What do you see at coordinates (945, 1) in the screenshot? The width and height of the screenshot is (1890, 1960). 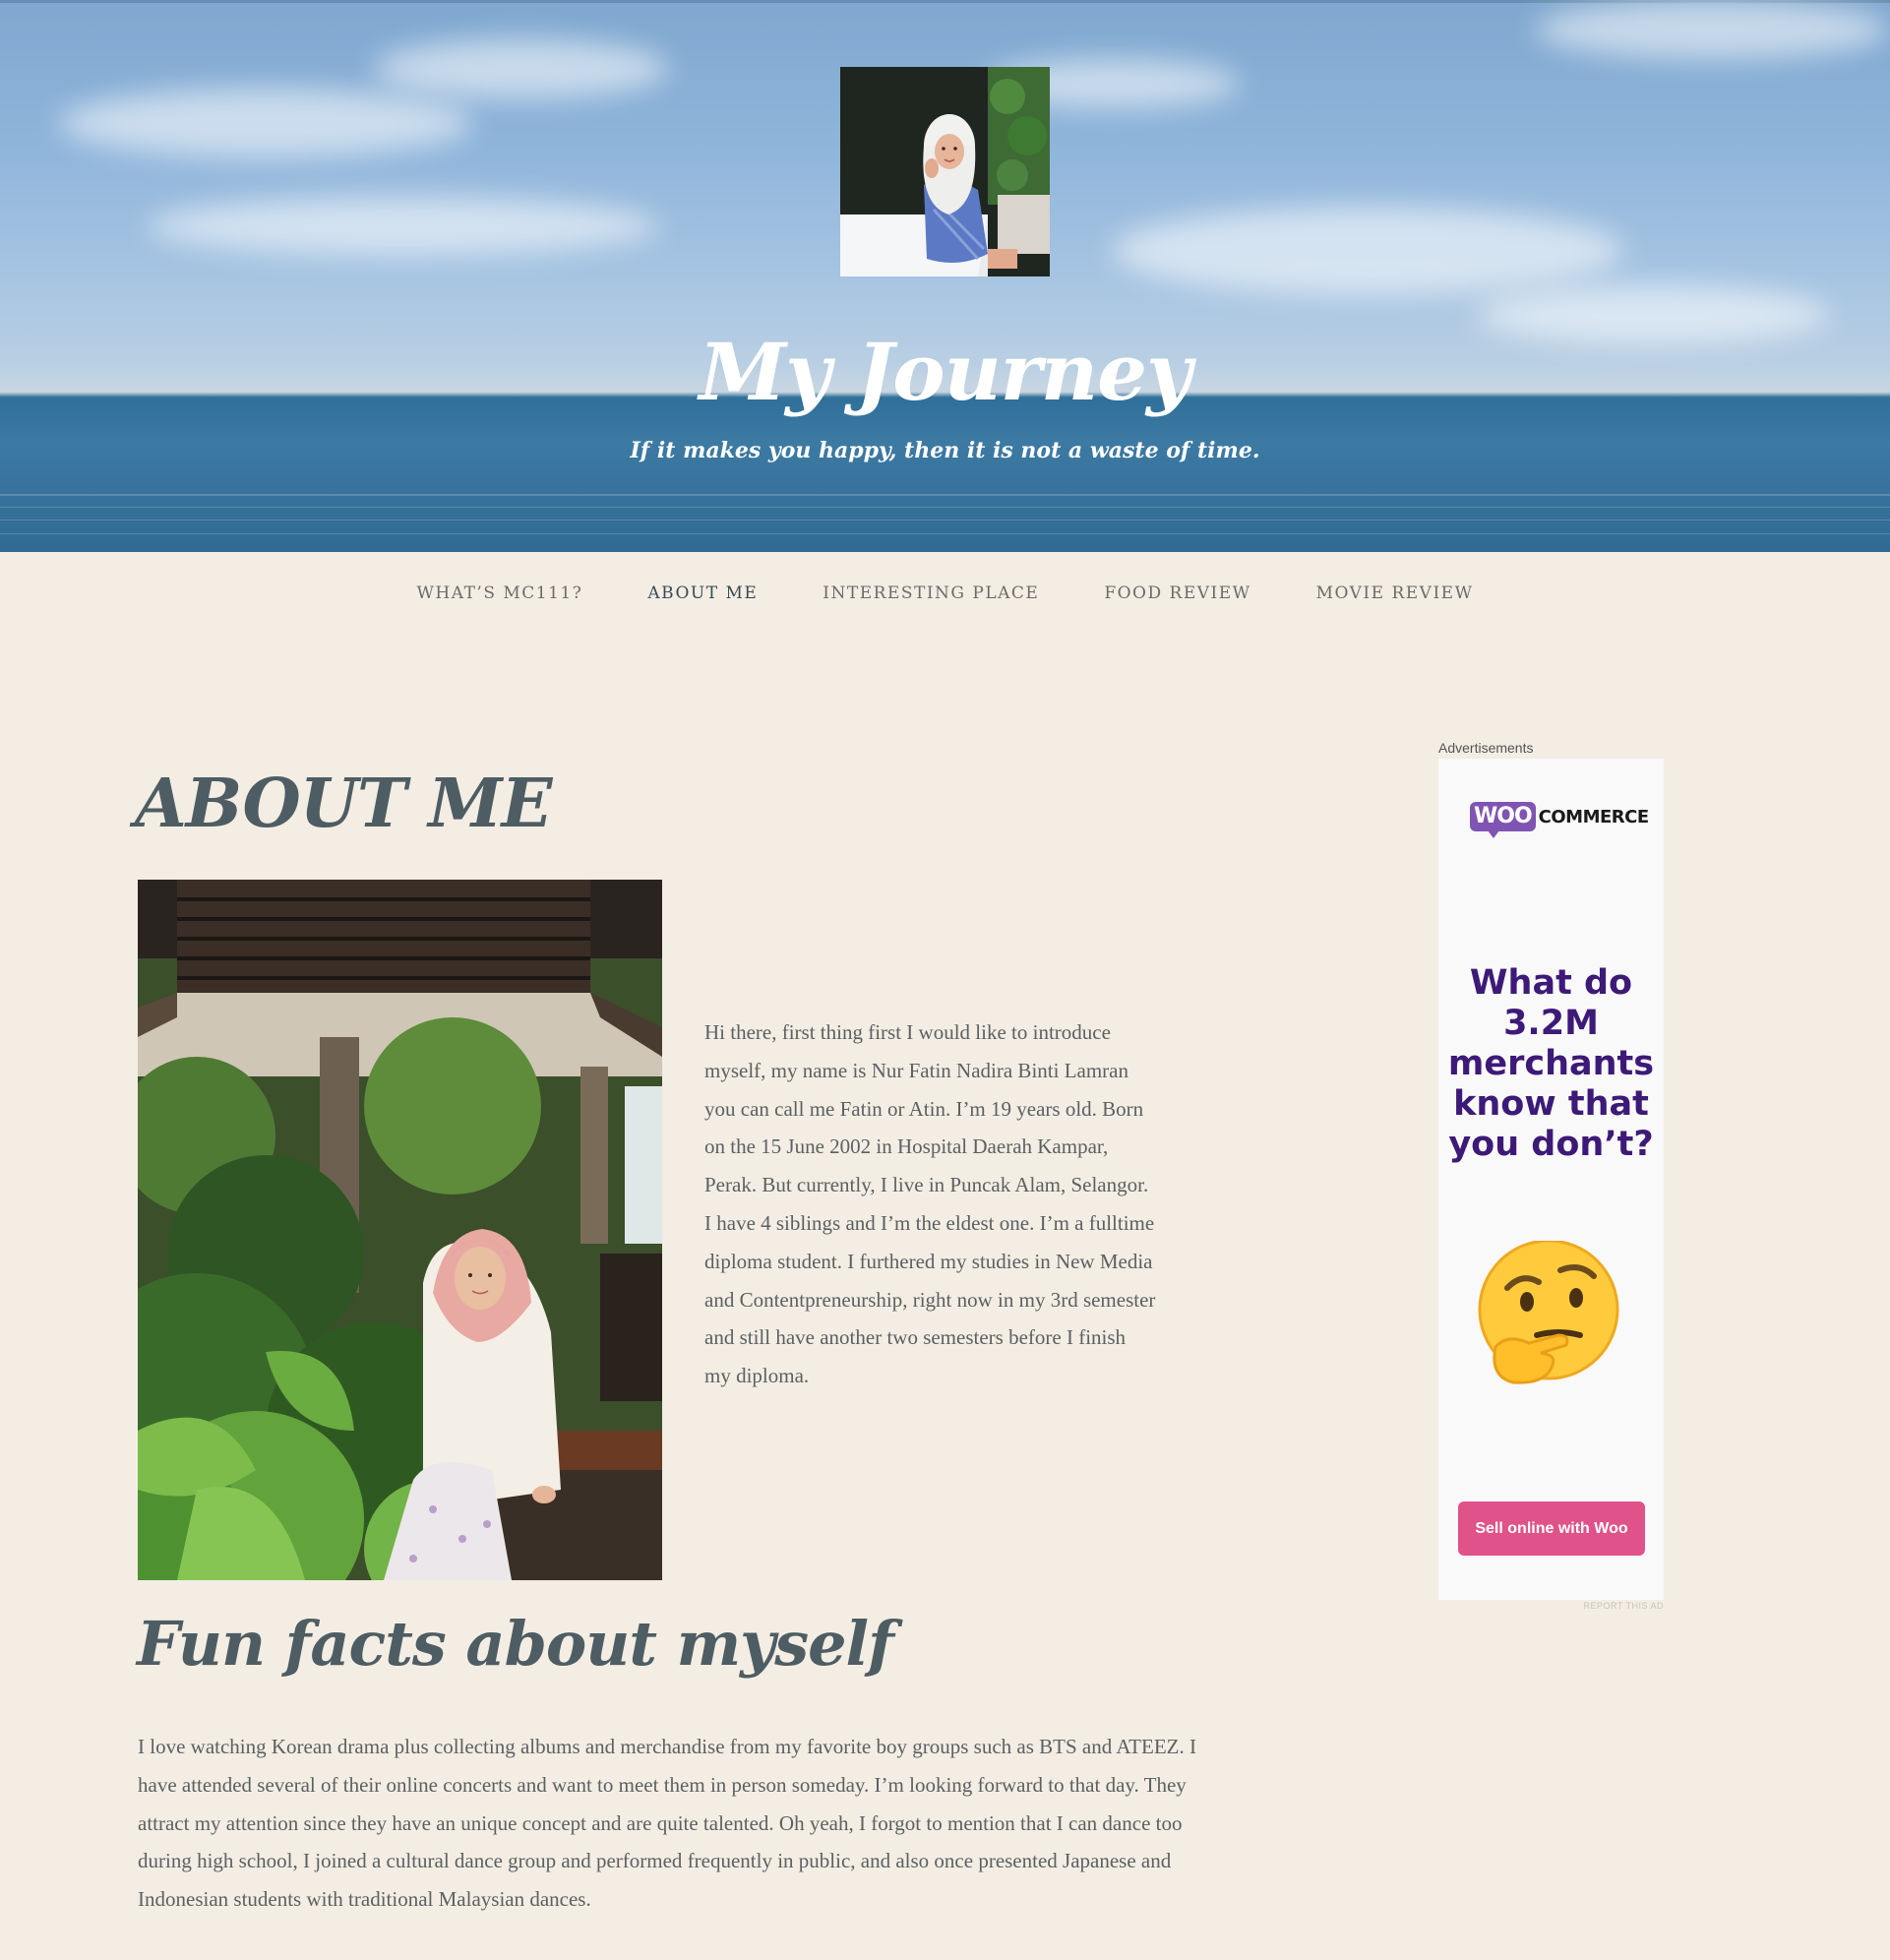 I see `header-top-line` at bounding box center [945, 1].